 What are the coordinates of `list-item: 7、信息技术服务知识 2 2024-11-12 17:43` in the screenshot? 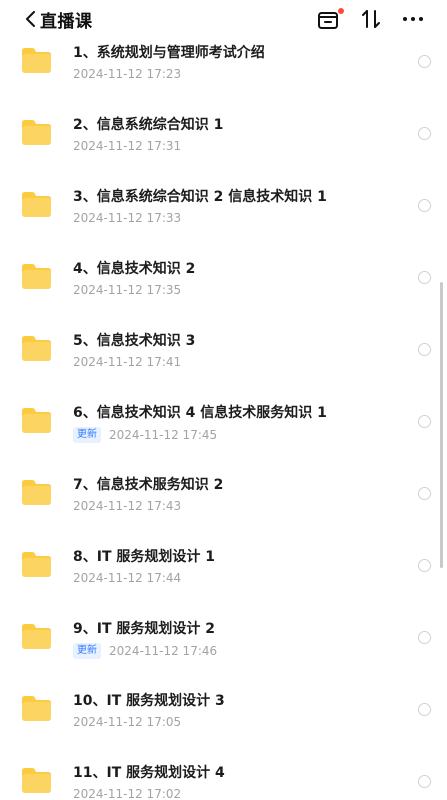 It's located at (223, 490).